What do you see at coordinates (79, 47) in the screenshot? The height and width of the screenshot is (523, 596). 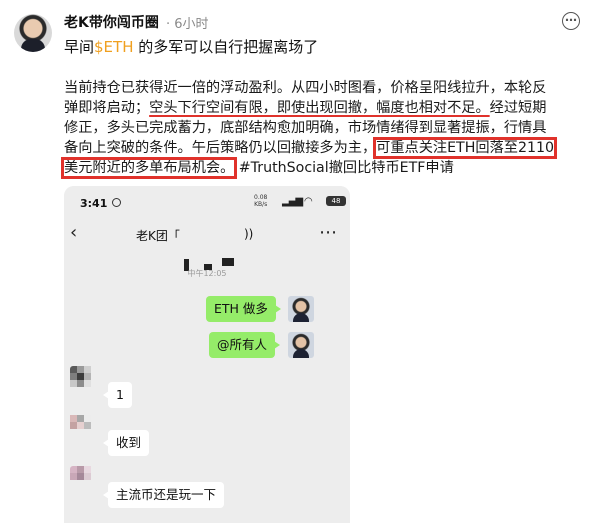 I see `headline-prefix: 早间` at bounding box center [79, 47].